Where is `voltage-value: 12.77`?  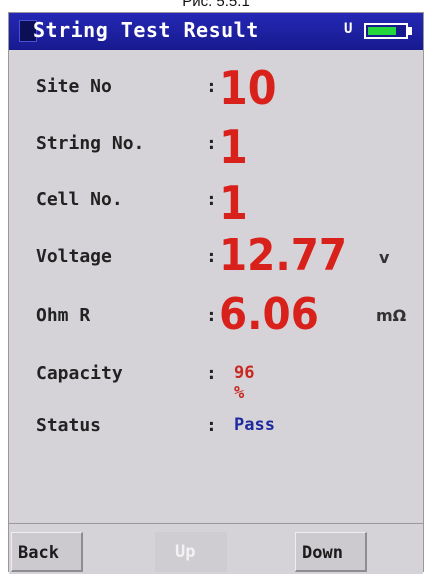 voltage-value: 12.77 is located at coordinates (283, 255).